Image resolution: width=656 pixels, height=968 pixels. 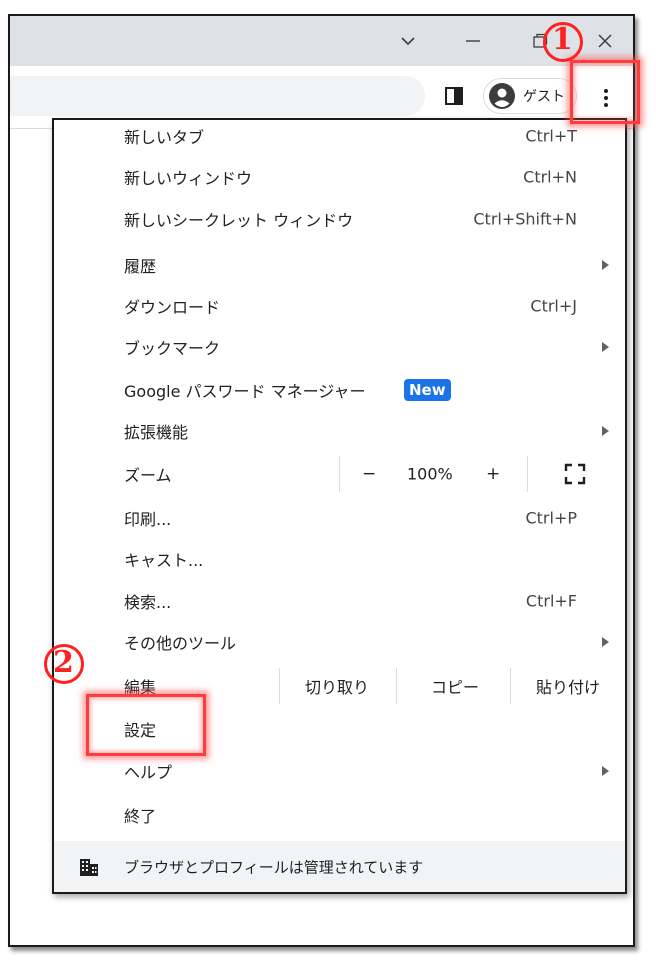 What do you see at coordinates (339, 136) in the screenshot?
I see `menu-item-new-tab: 新しいタブ Ctrl+T` at bounding box center [339, 136].